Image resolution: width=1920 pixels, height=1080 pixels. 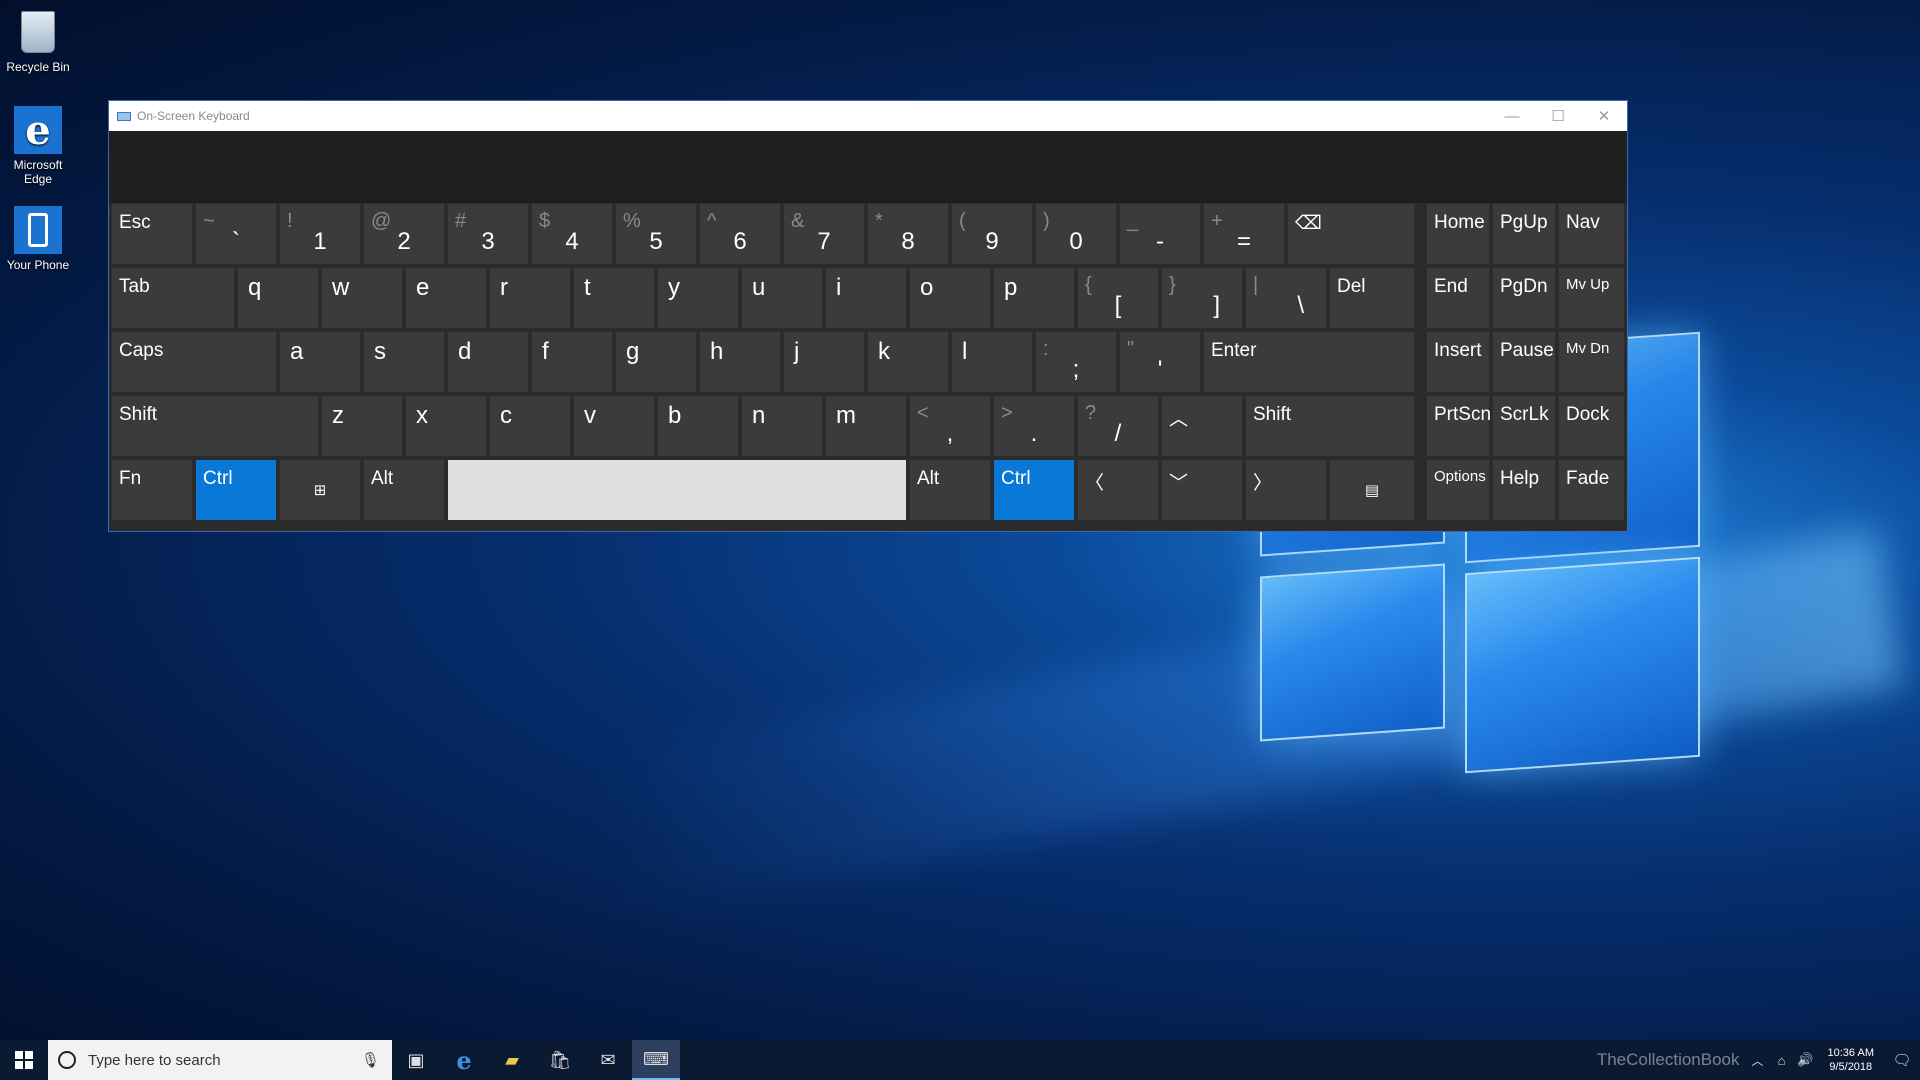 What do you see at coordinates (868, 116) in the screenshot?
I see `title-bar: On-Screen Keyboard — ☐ ✕` at bounding box center [868, 116].